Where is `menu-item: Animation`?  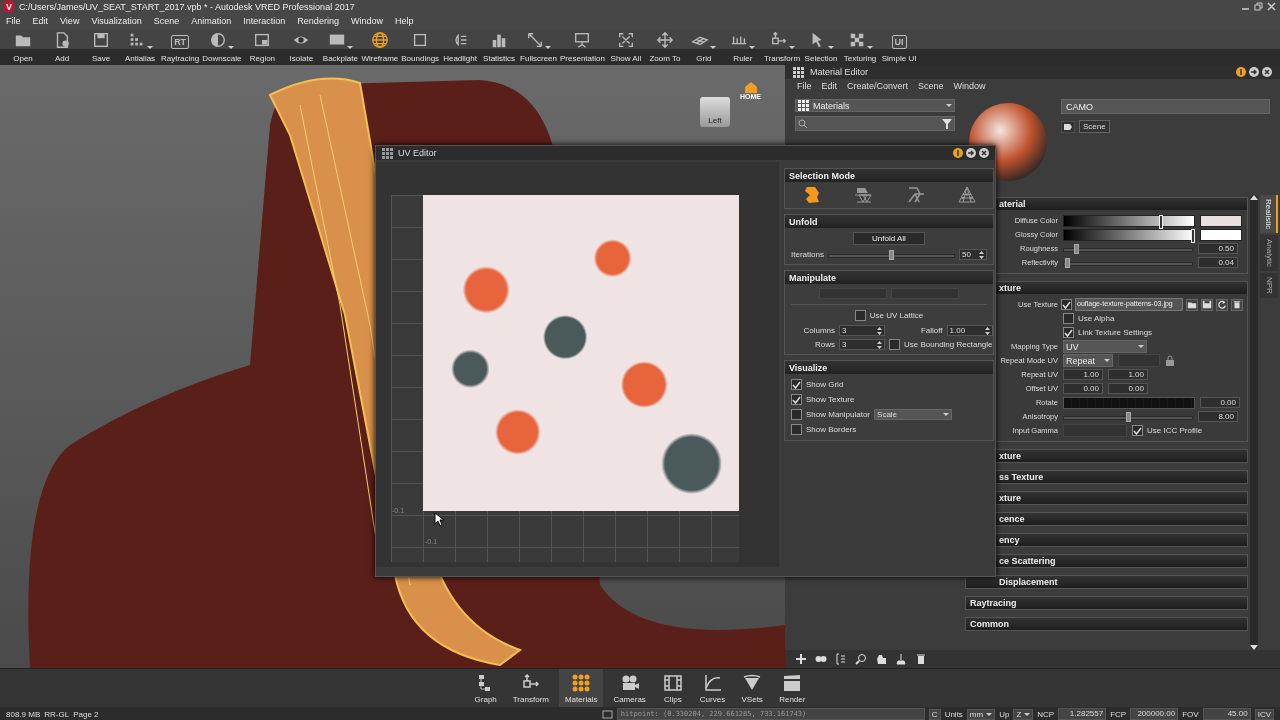
menu-item: Animation is located at coordinates (211, 21).